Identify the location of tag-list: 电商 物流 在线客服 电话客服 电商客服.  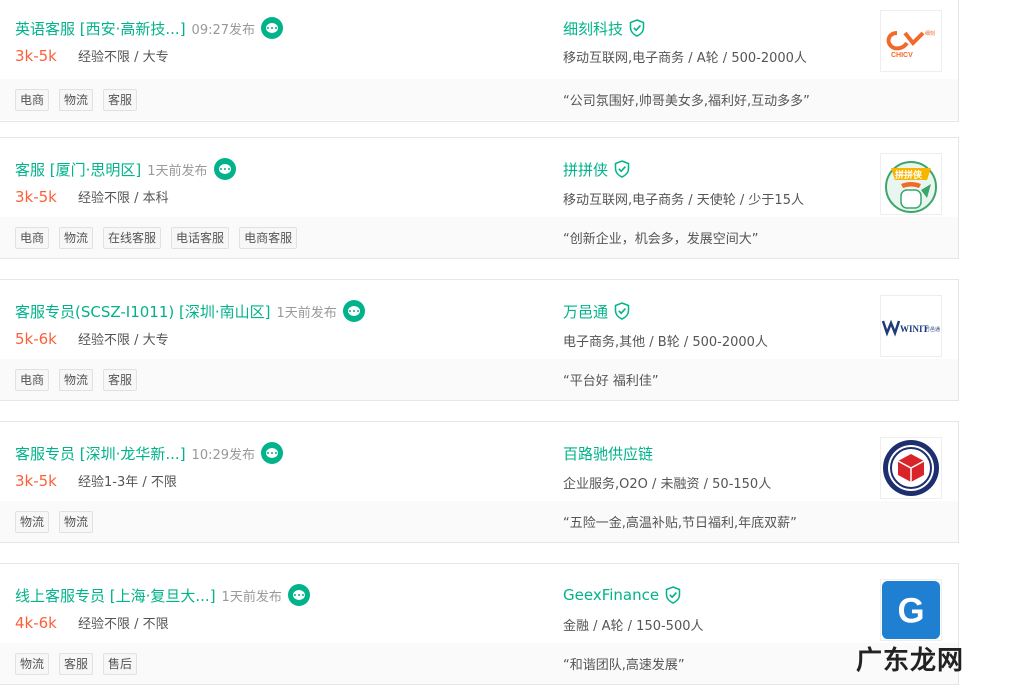
(156, 238).